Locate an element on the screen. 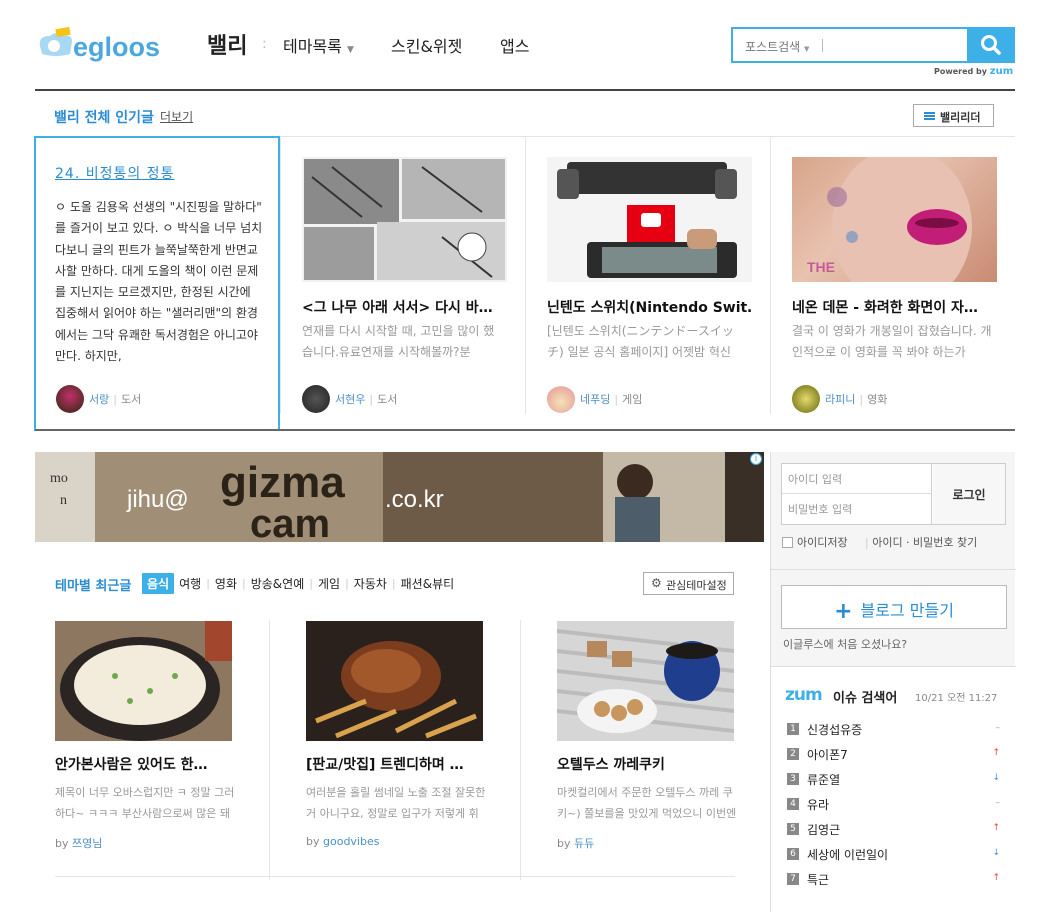 The width and height of the screenshot is (1059, 917). issue-term: 신경섭유증 is located at coordinates (834, 729).